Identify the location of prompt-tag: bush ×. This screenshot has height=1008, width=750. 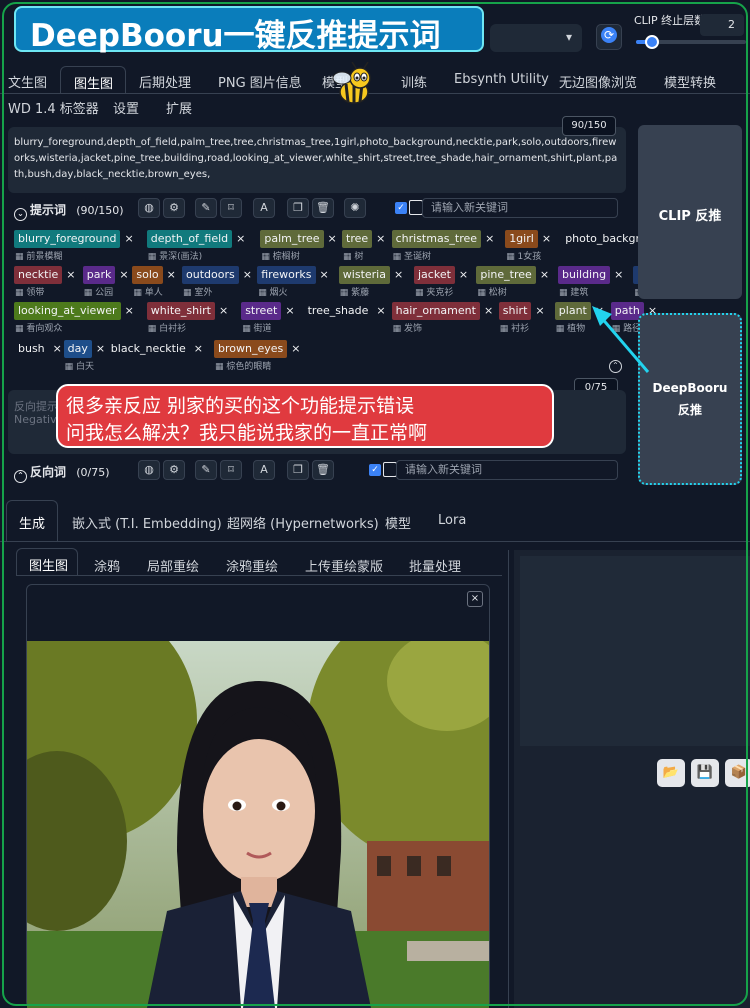
(38, 349).